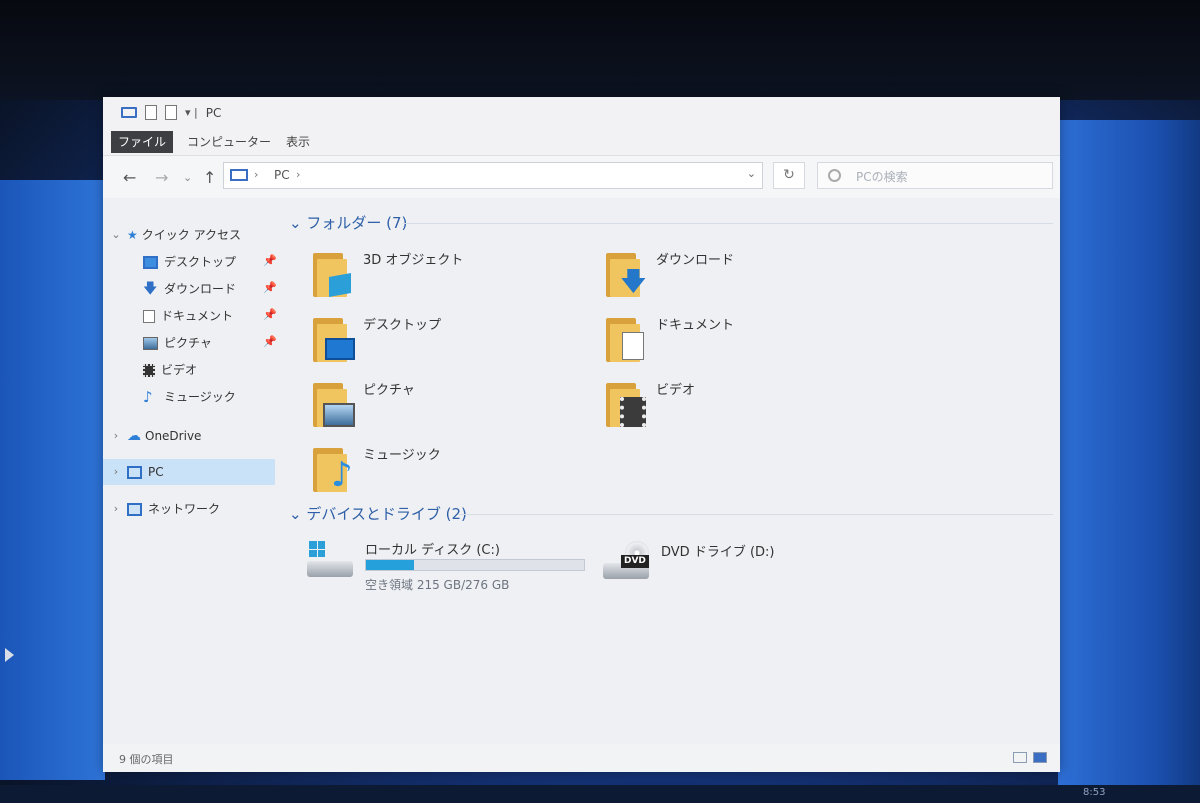 This screenshot has width=1200, height=803. What do you see at coordinates (736, 342) in the screenshot?
I see `folder-item: ドキュメント` at bounding box center [736, 342].